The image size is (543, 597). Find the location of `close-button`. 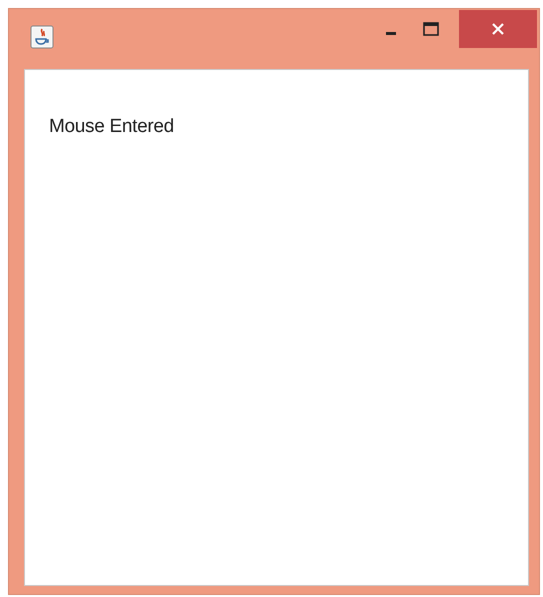

close-button is located at coordinates (498, 29).